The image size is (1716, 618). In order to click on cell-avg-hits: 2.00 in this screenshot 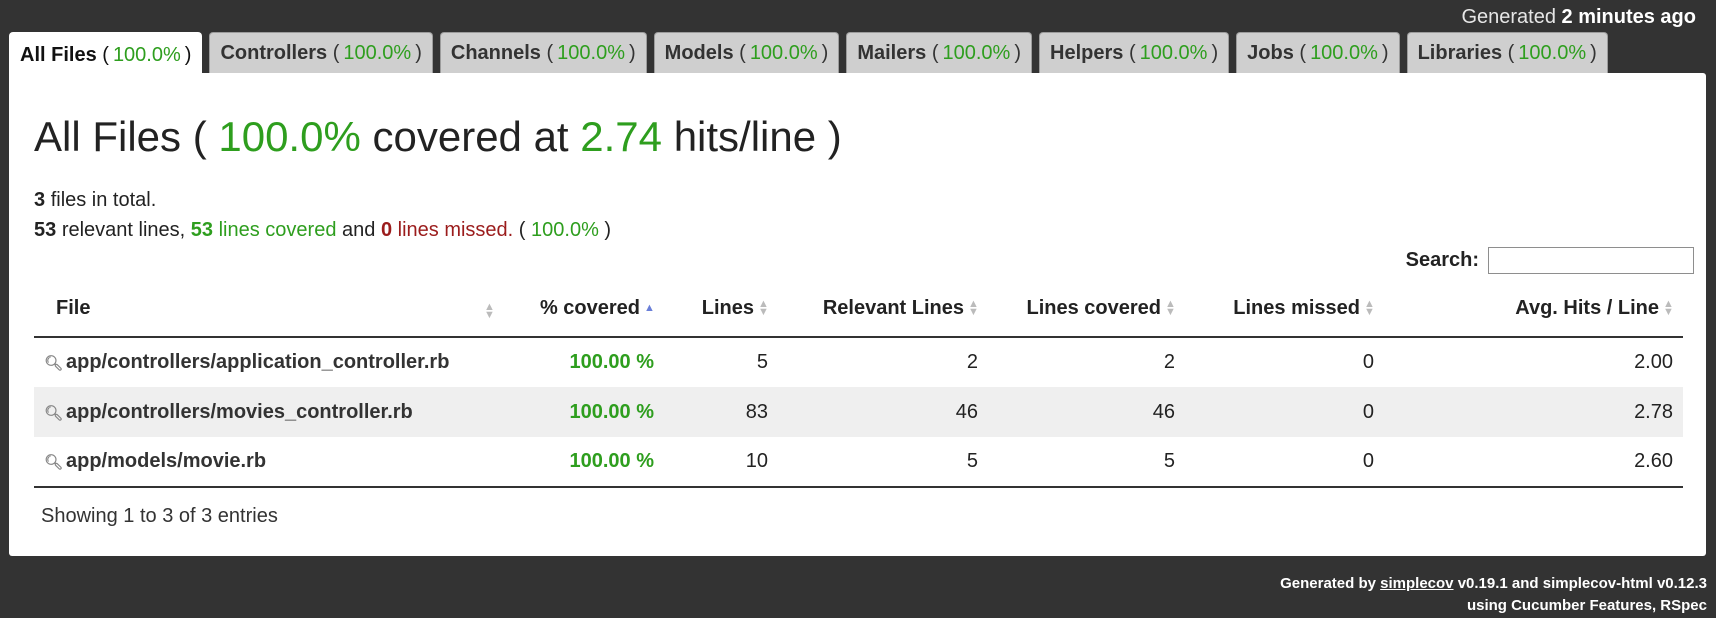, I will do `click(1653, 362)`.